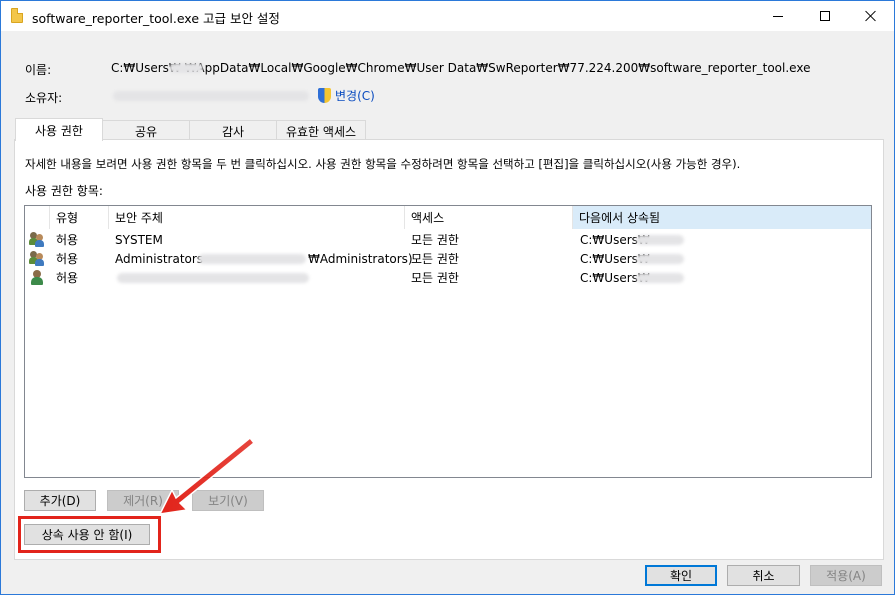 This screenshot has width=895, height=595. I want to click on redacted-machine, so click(252, 259).